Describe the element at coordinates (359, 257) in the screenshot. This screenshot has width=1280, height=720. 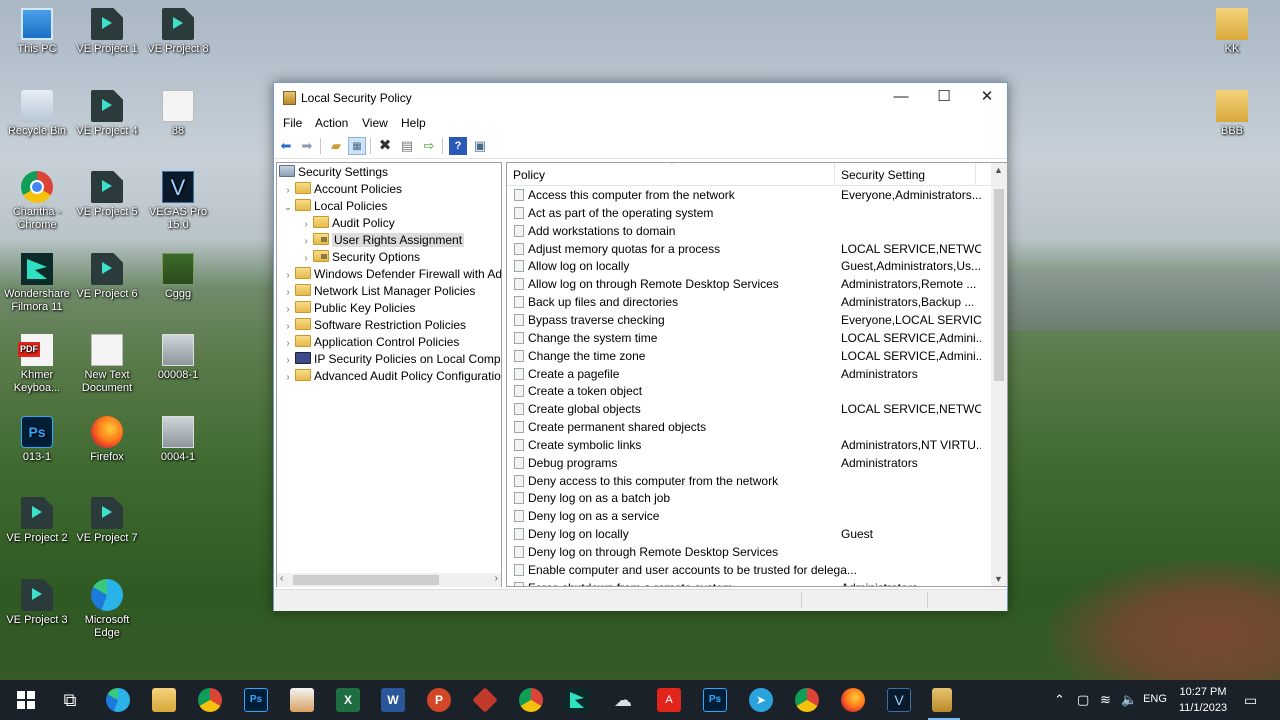
I see `tree-item-security-options: › Security Options` at that location.